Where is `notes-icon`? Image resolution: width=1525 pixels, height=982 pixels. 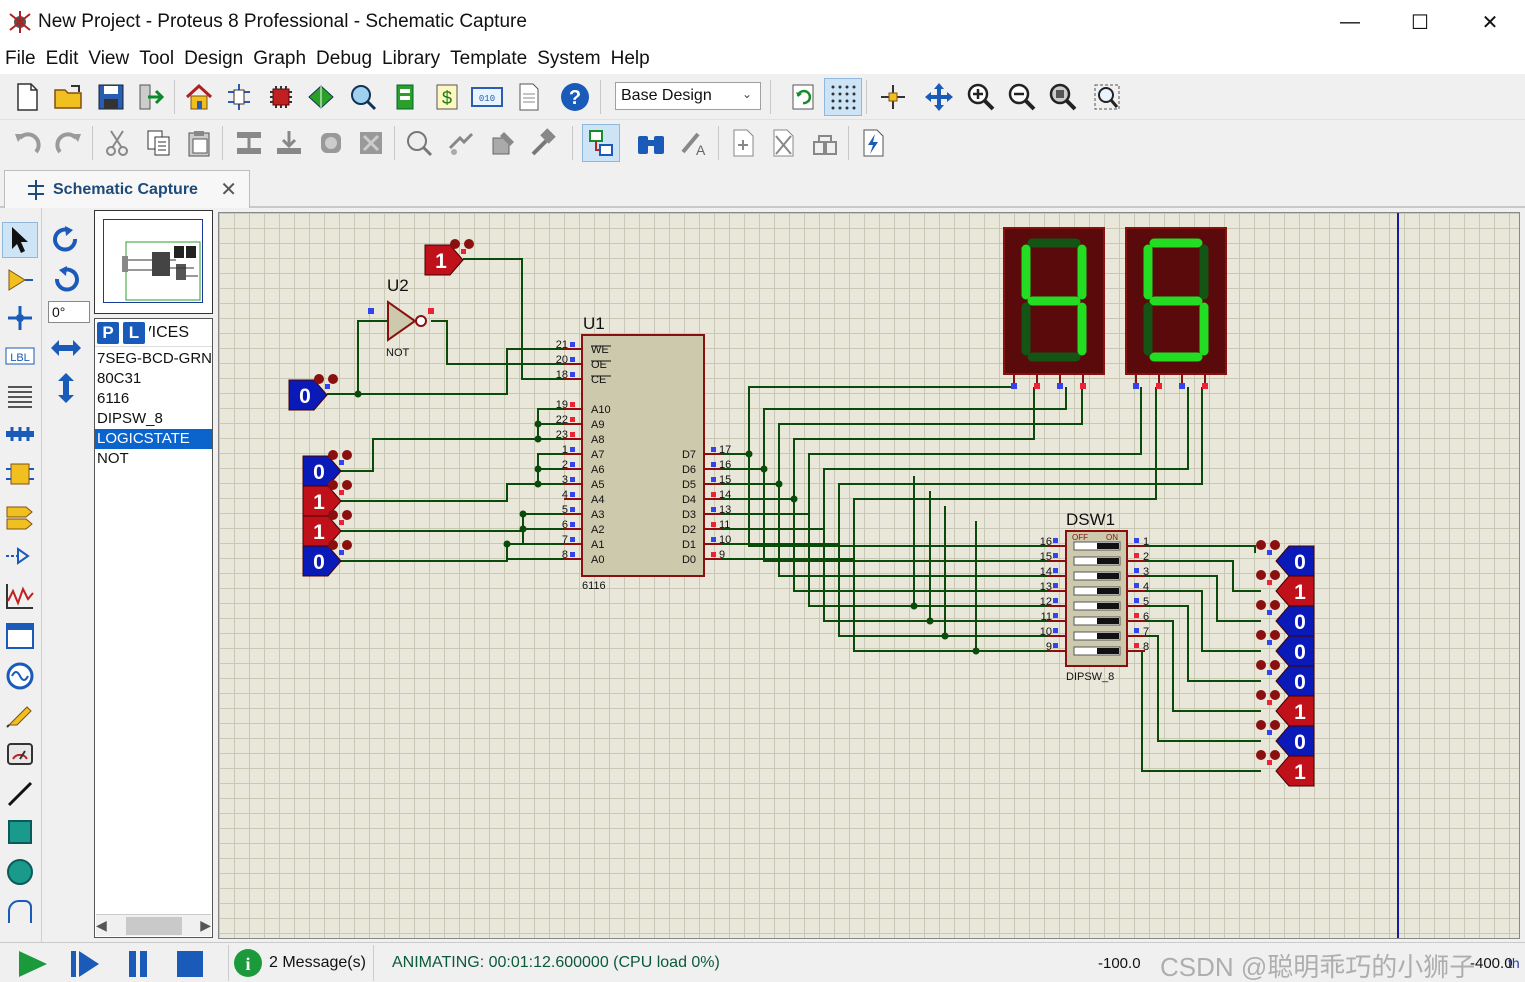
notes-icon is located at coordinates (529, 97).